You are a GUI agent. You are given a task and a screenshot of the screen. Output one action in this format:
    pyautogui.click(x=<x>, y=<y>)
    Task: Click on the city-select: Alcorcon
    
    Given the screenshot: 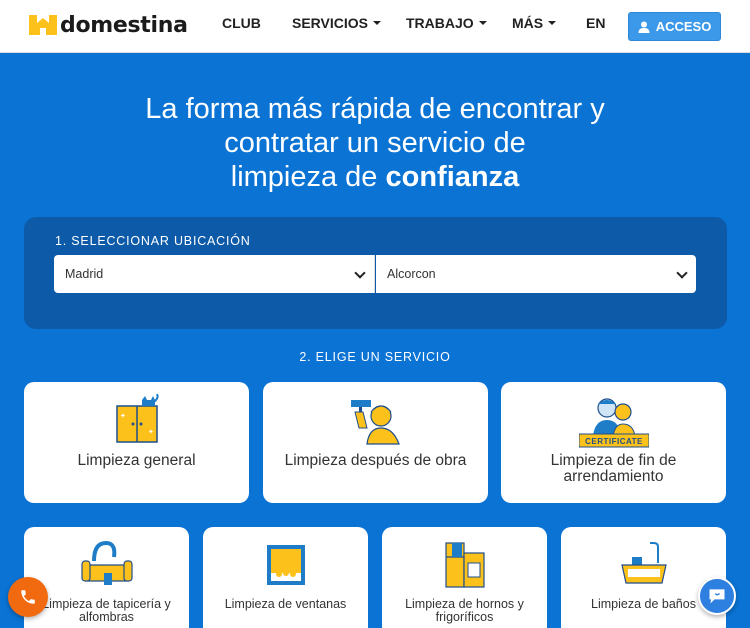 What is the action you would take?
    pyautogui.click(x=536, y=274)
    